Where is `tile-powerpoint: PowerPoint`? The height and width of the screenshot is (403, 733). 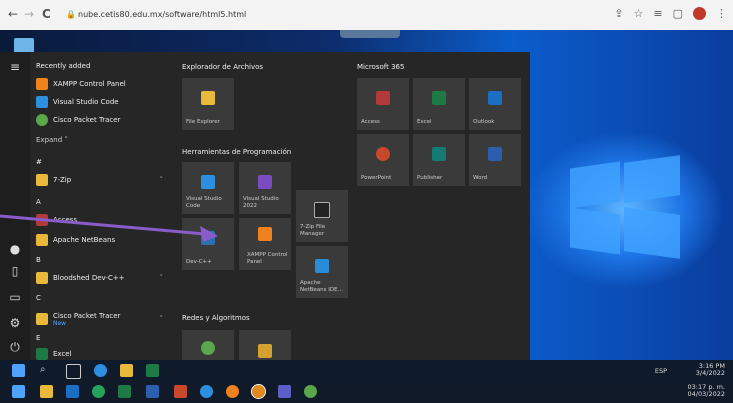
tile-powerpoint: PowerPoint is located at coordinates (383, 160).